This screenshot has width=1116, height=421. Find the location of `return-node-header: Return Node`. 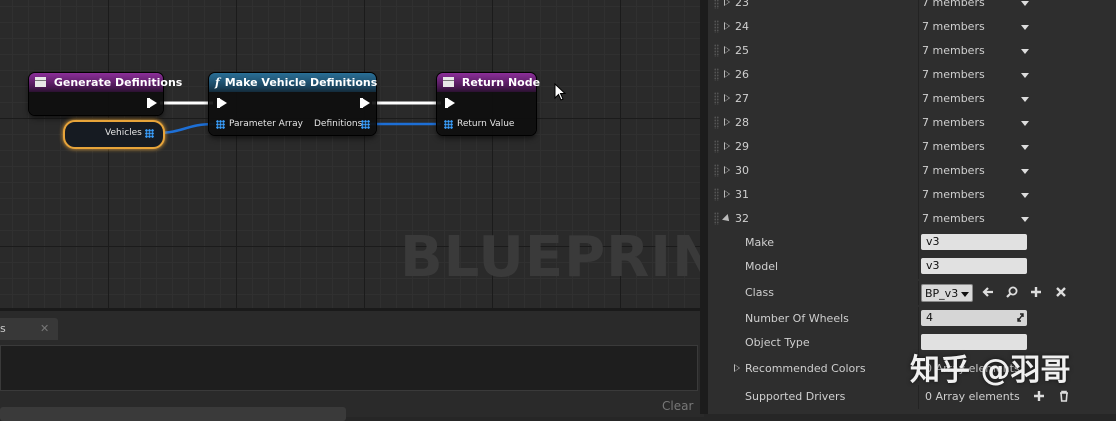

return-node-header: Return Node is located at coordinates (488, 82).